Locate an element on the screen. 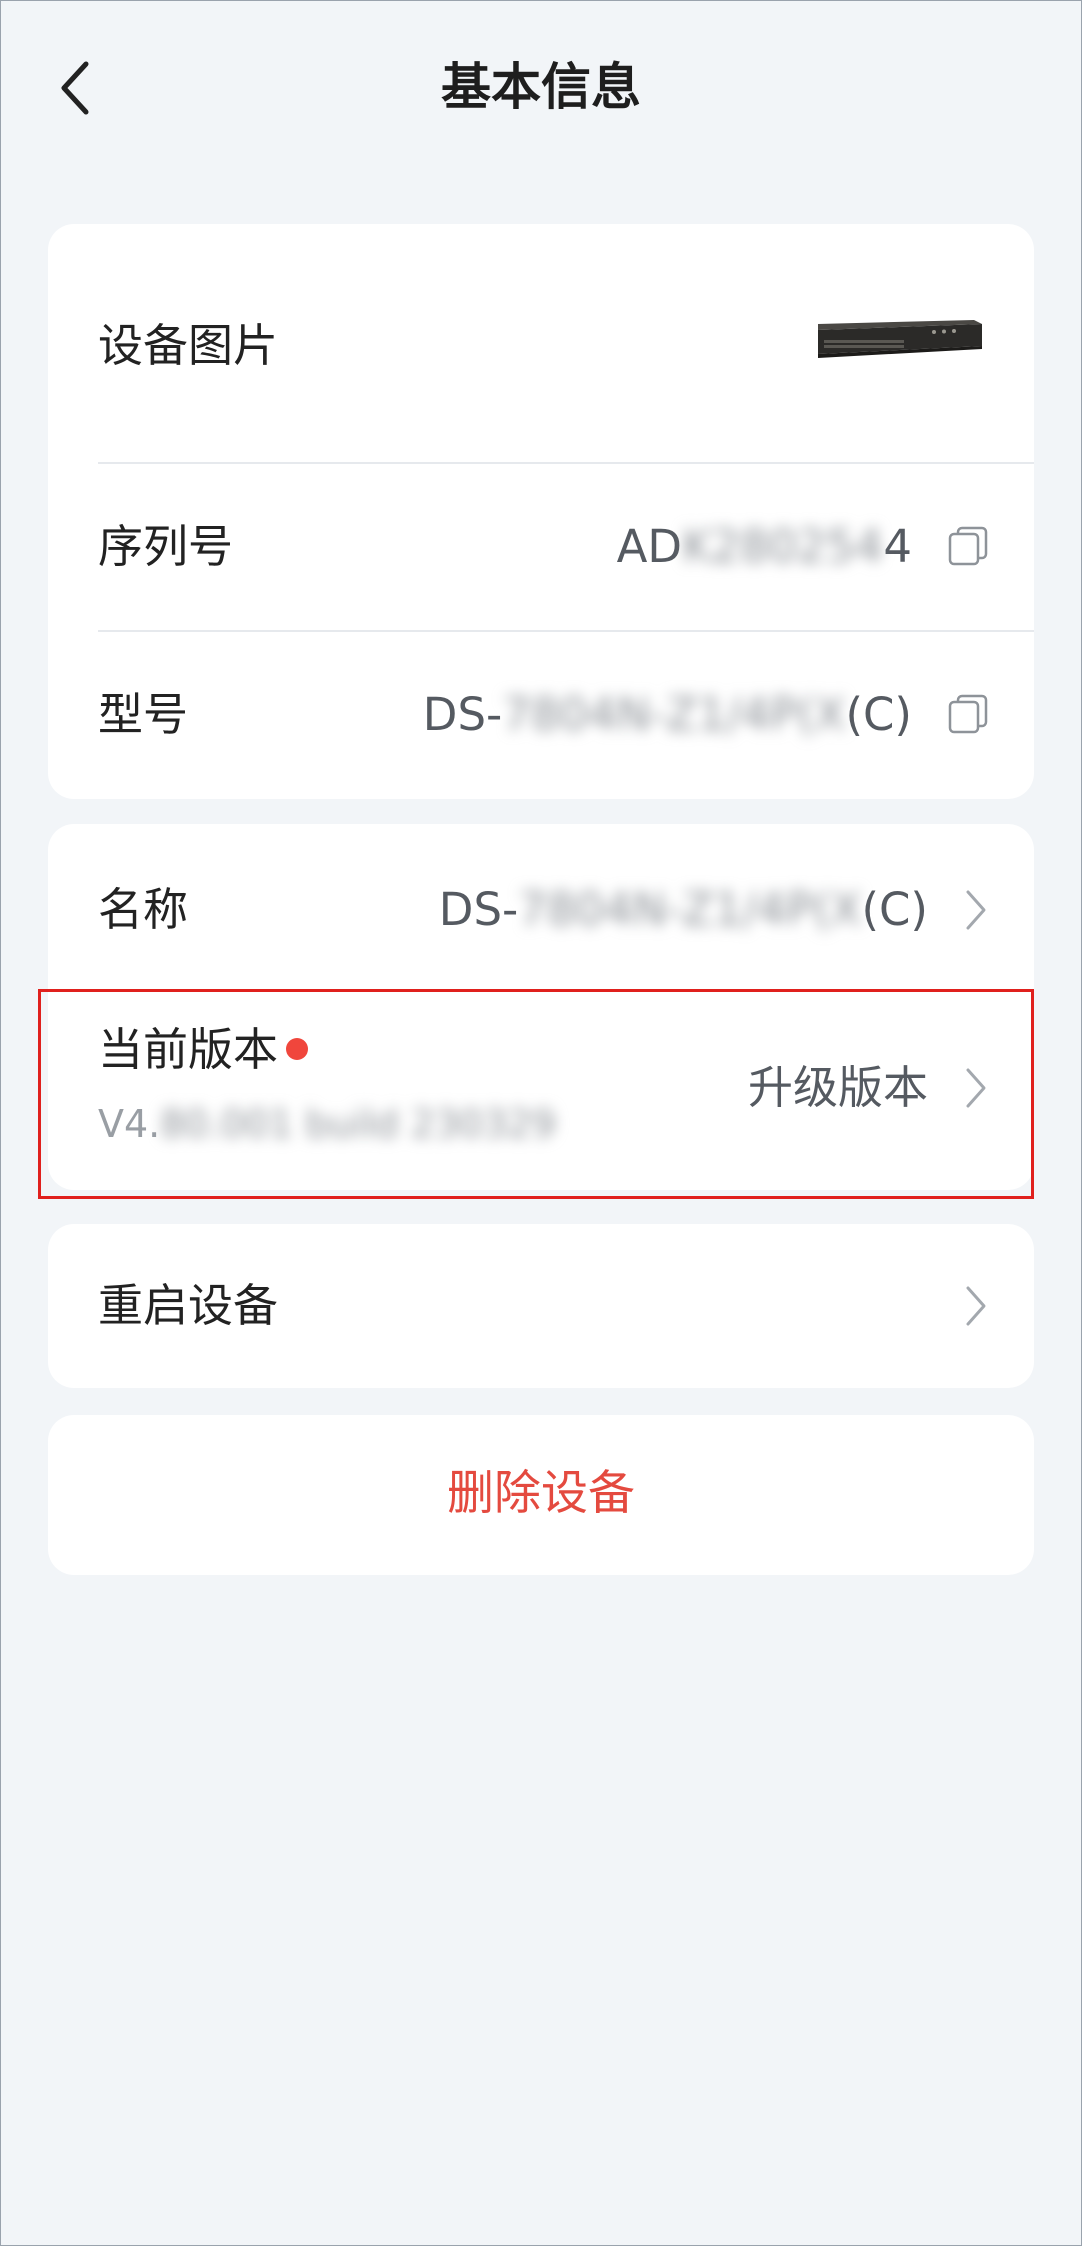 This screenshot has height=2246, width=1082. name-suffix: (C) is located at coordinates (894, 909).